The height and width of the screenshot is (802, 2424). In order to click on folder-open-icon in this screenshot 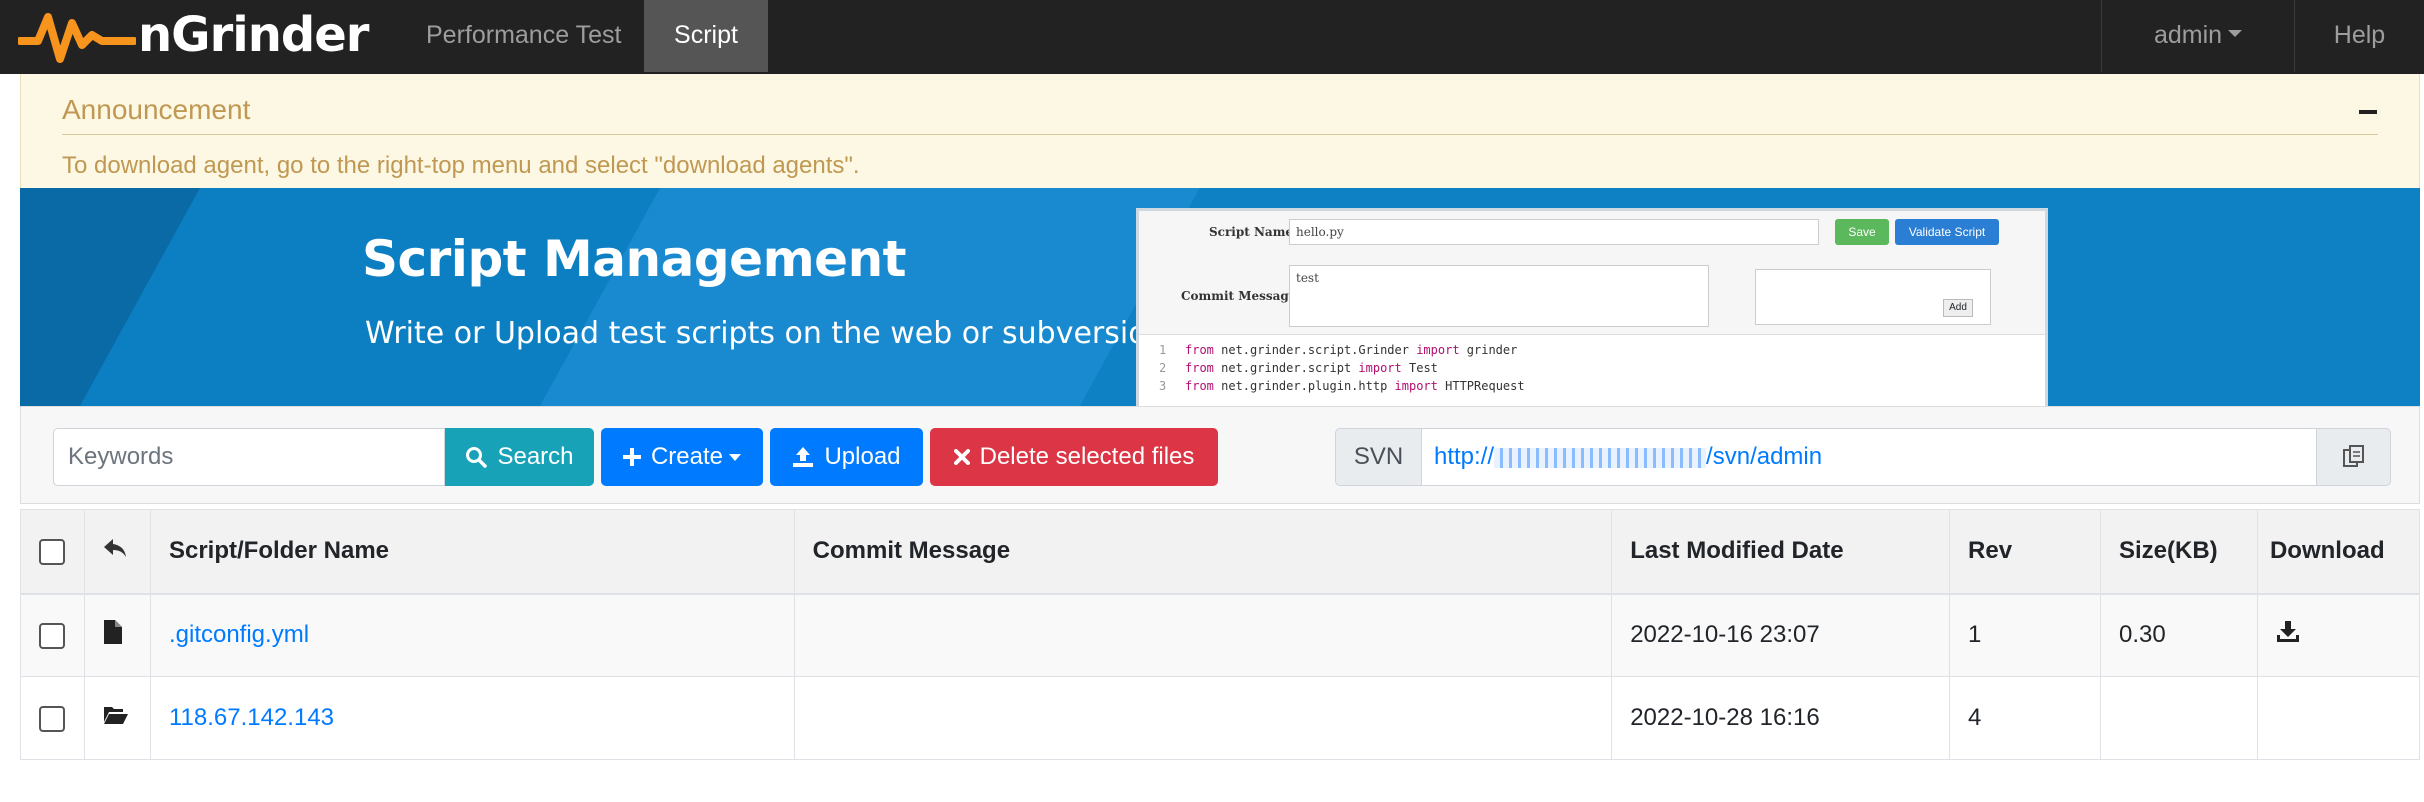, I will do `click(115, 715)`.